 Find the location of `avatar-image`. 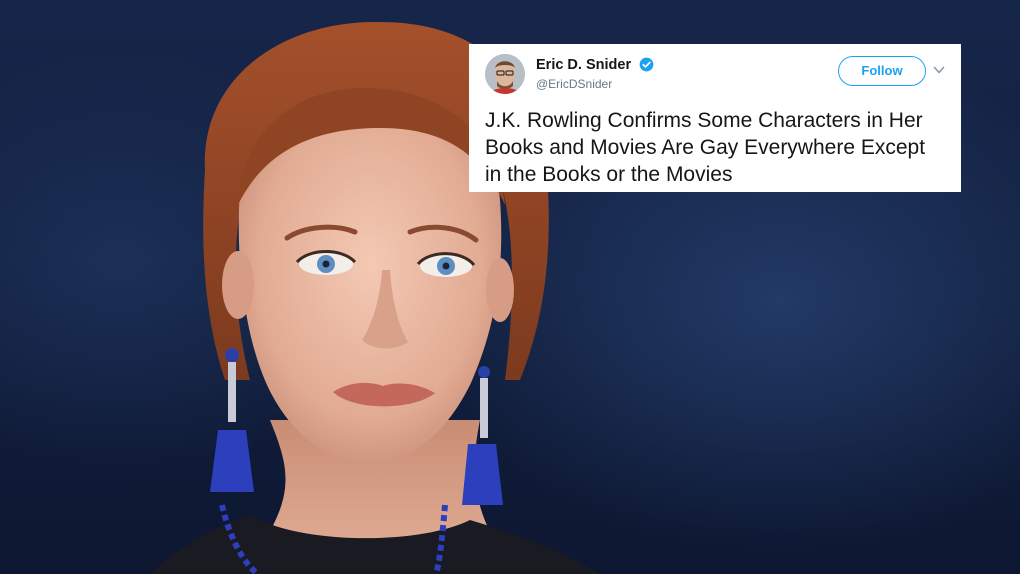

avatar-image is located at coordinates (505, 74).